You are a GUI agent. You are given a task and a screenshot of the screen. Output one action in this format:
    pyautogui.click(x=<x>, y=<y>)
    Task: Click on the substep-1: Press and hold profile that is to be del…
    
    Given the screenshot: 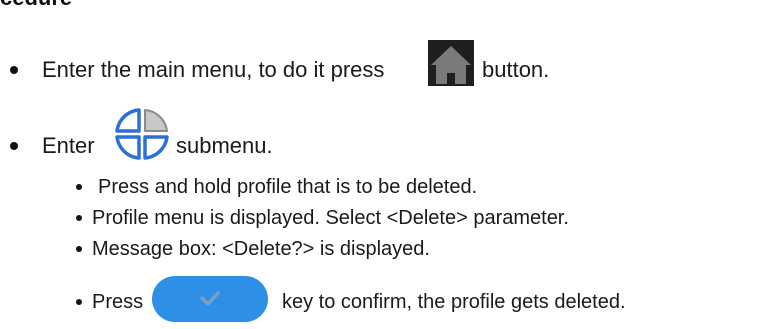 What is the action you would take?
    pyautogui.click(x=288, y=187)
    